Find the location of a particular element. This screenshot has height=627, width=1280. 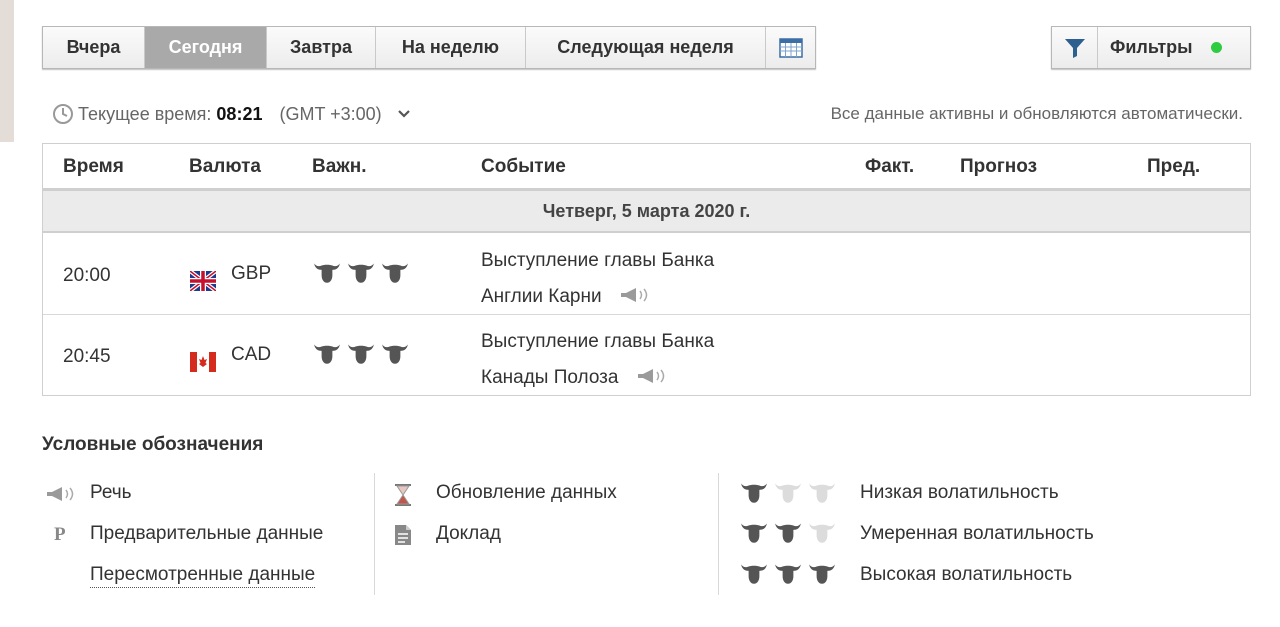

current-time-label: Текущее время: is located at coordinates (145, 113).